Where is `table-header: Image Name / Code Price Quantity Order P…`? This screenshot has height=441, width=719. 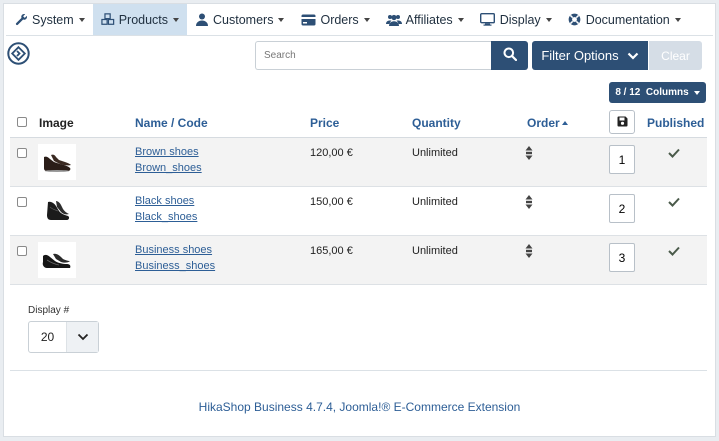 table-header: Image Name / Code Price Quantity Order P… is located at coordinates (358, 123).